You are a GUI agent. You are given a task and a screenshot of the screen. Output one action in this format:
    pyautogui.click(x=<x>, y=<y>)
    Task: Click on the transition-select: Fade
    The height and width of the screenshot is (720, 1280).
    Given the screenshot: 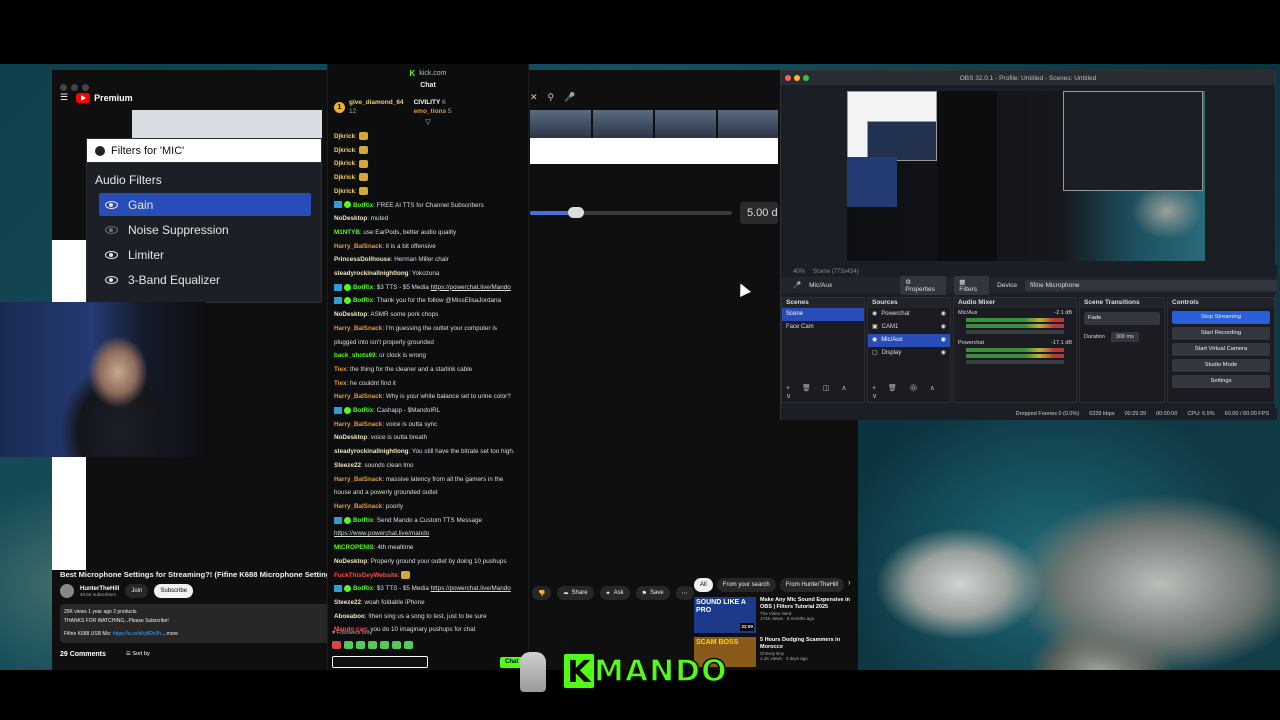 What is the action you would take?
    pyautogui.click(x=1122, y=318)
    